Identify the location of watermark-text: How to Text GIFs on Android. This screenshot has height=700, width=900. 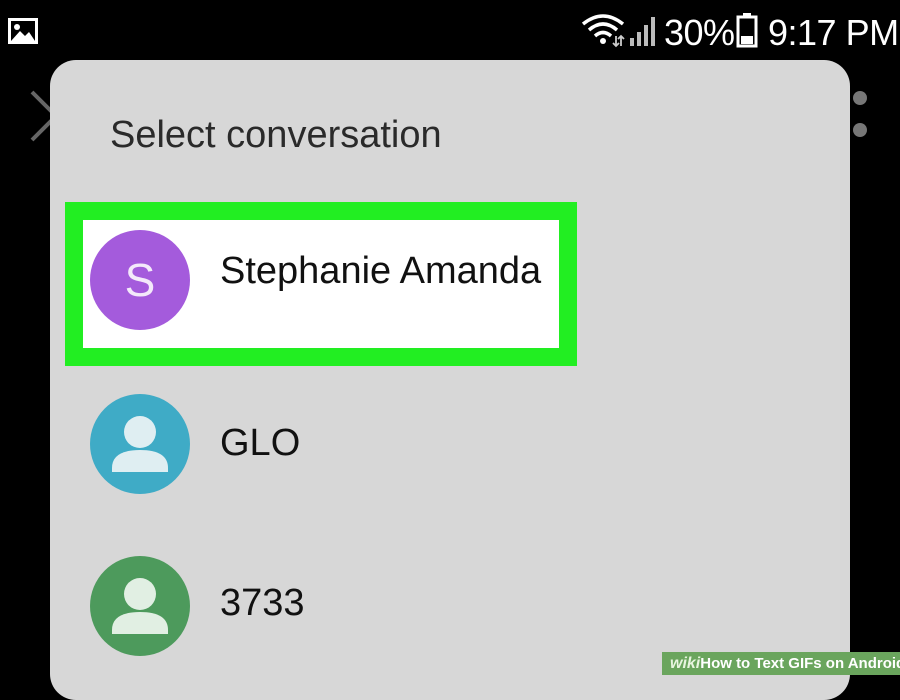
(800, 663).